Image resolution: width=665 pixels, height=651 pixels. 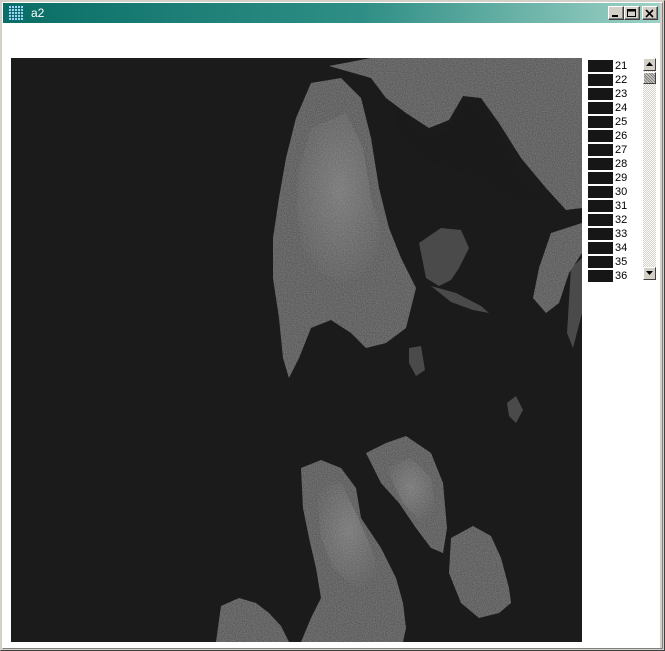 What do you see at coordinates (621, 276) in the screenshot?
I see `legend-label: 36` at bounding box center [621, 276].